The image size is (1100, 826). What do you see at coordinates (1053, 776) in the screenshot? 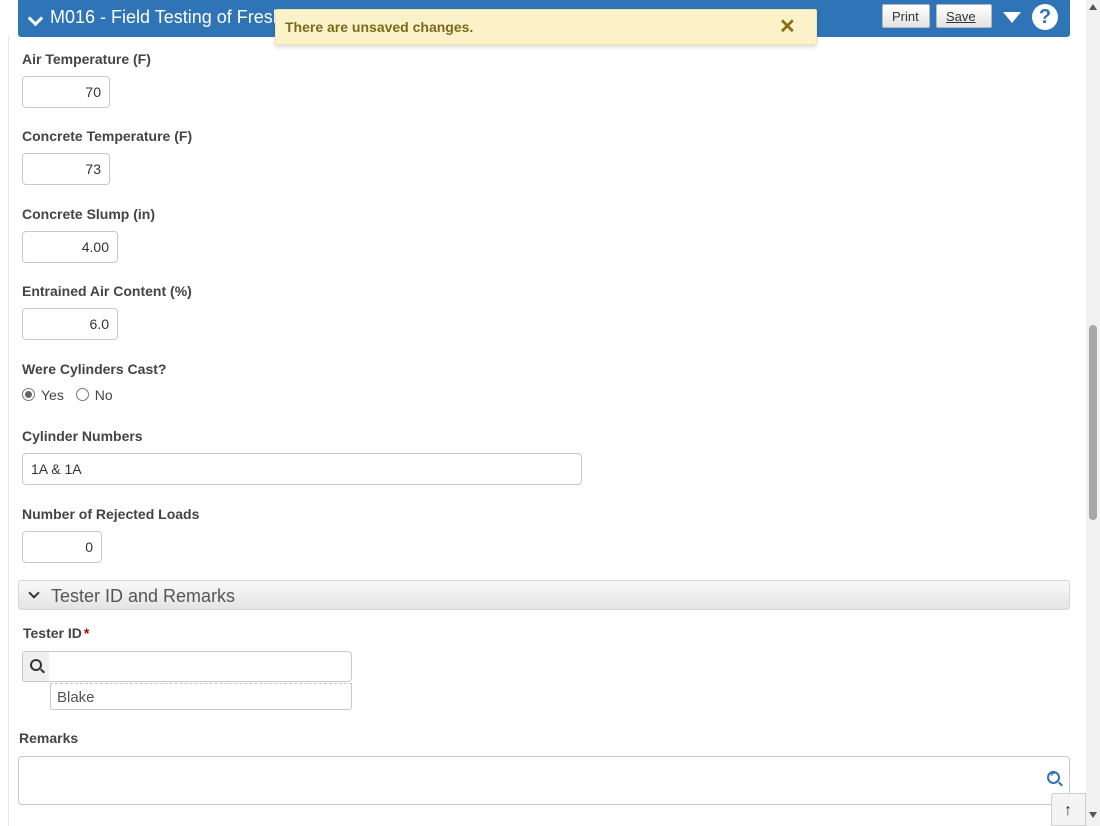
I see `zoom-in-icon` at bounding box center [1053, 776].